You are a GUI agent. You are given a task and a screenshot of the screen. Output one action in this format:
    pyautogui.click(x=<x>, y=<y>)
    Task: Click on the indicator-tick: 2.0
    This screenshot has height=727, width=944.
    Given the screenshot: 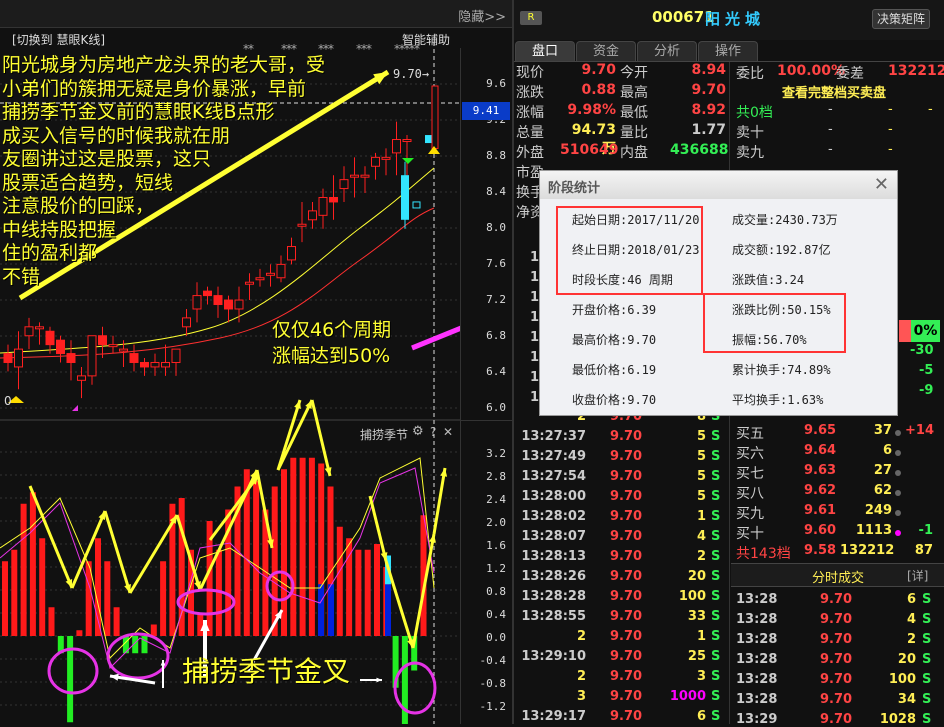 What is the action you would take?
    pyautogui.click(x=496, y=522)
    